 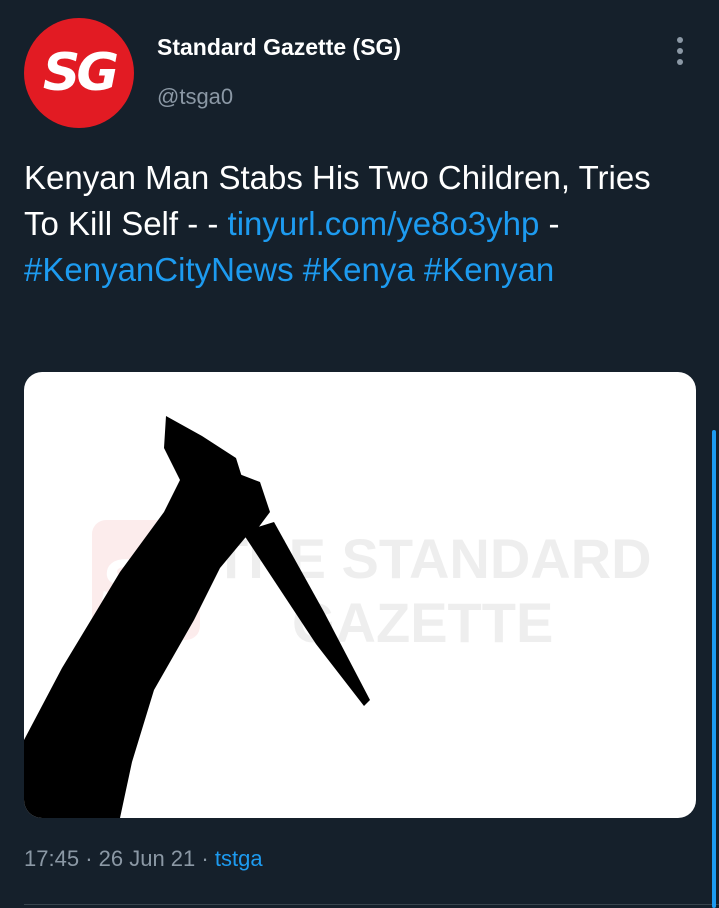 What do you see at coordinates (489, 269) in the screenshot?
I see `hashtag-link: #Kenyan` at bounding box center [489, 269].